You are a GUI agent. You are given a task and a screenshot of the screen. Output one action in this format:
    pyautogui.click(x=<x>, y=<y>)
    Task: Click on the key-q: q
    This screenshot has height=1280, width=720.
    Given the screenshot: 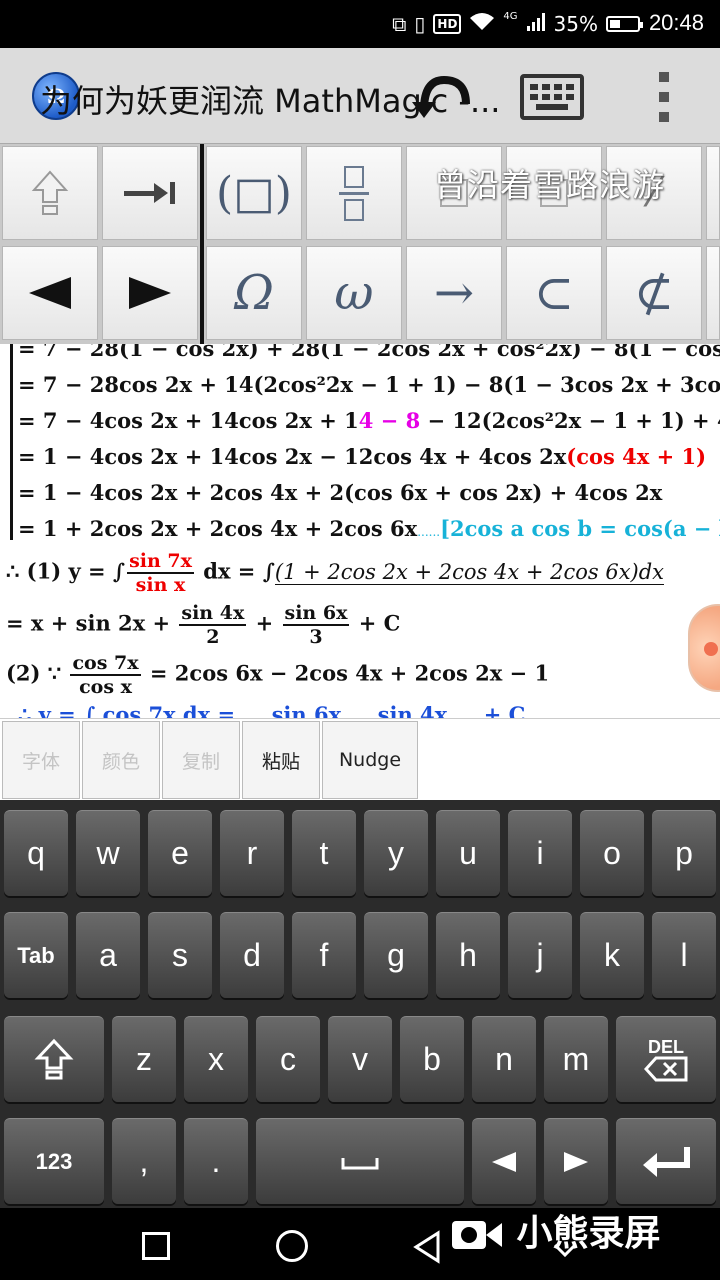 What is the action you would take?
    pyautogui.click(x=36, y=853)
    